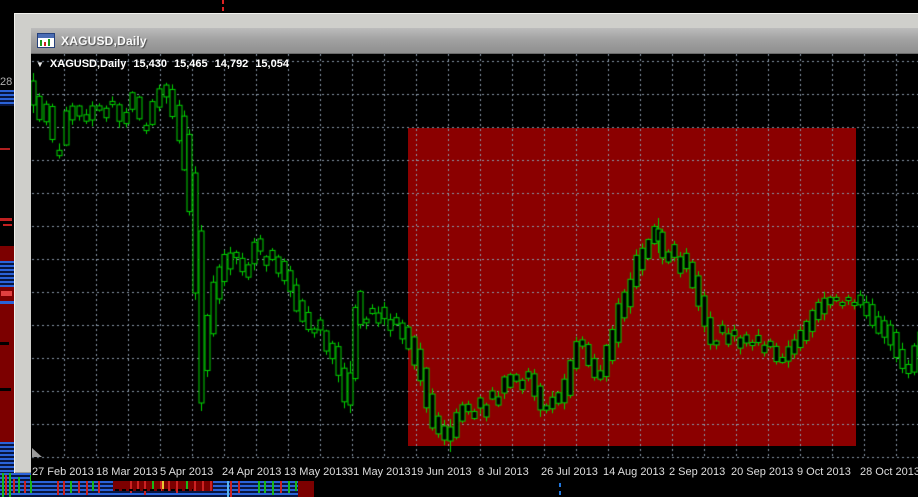 The height and width of the screenshot is (497, 918). Describe the element at coordinates (379, 472) in the screenshot. I see `x-axis-date-label: 31 May 2013` at that location.